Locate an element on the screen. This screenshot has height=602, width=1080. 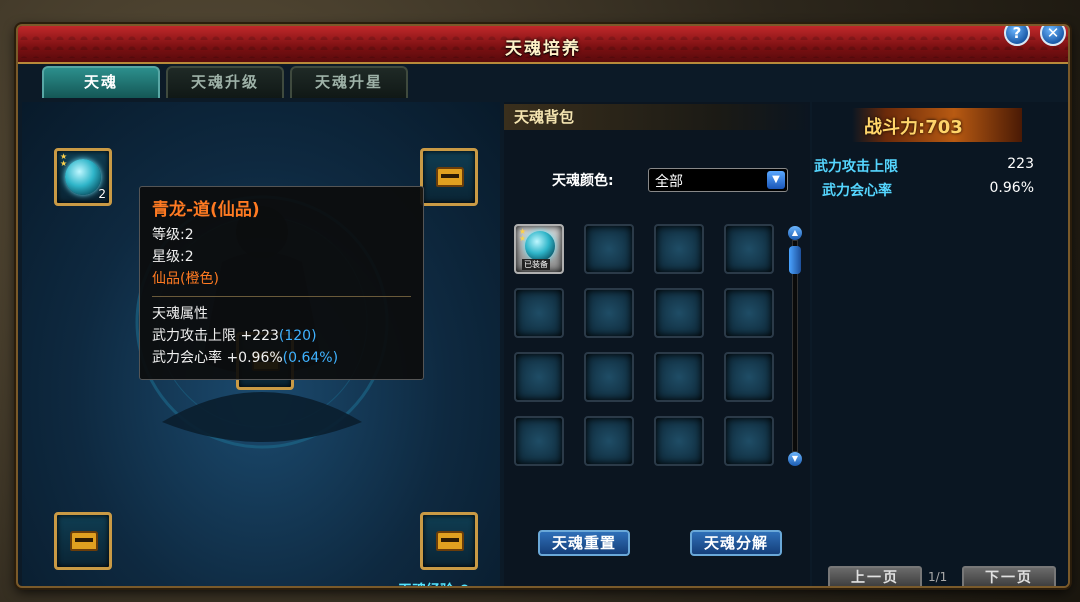
bag-slot: ★ ★ 已装备 is located at coordinates (539, 249).